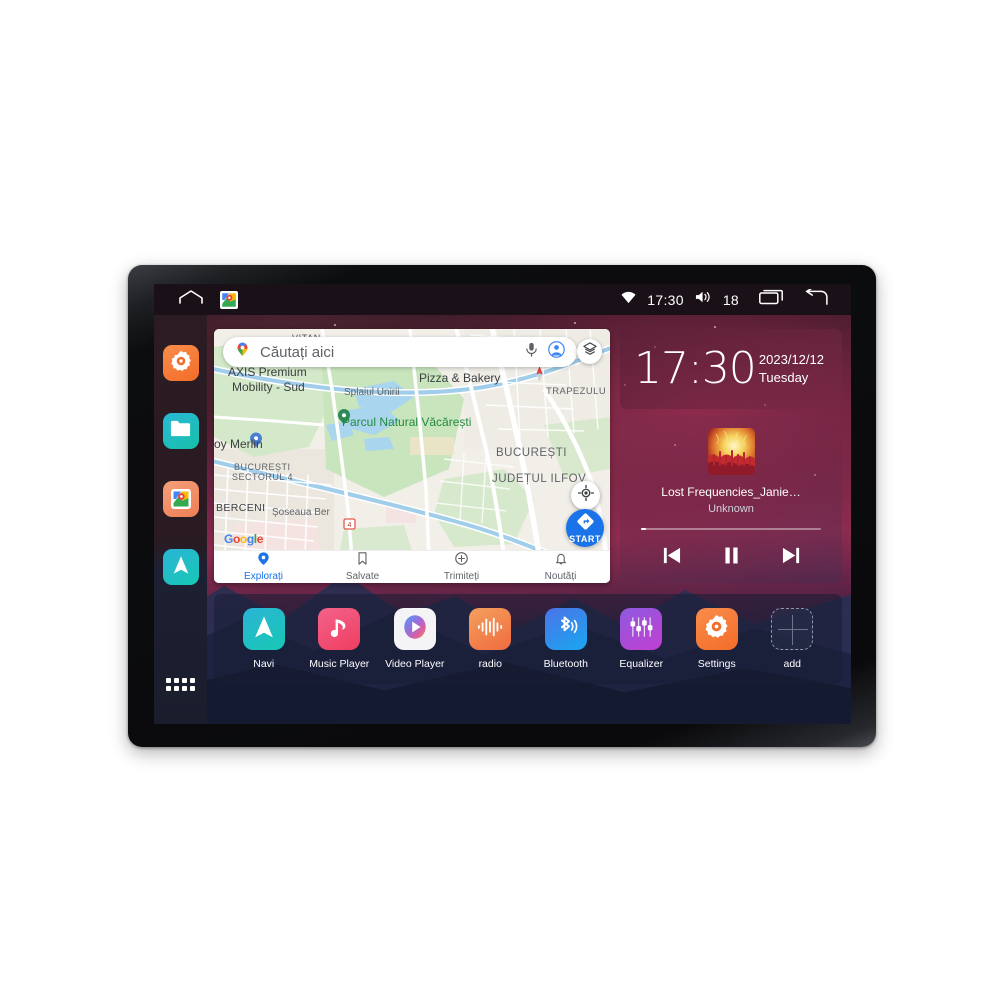 The width and height of the screenshot is (1000, 1000). I want to click on map-label: Splaiul Unirii, so click(372, 392).